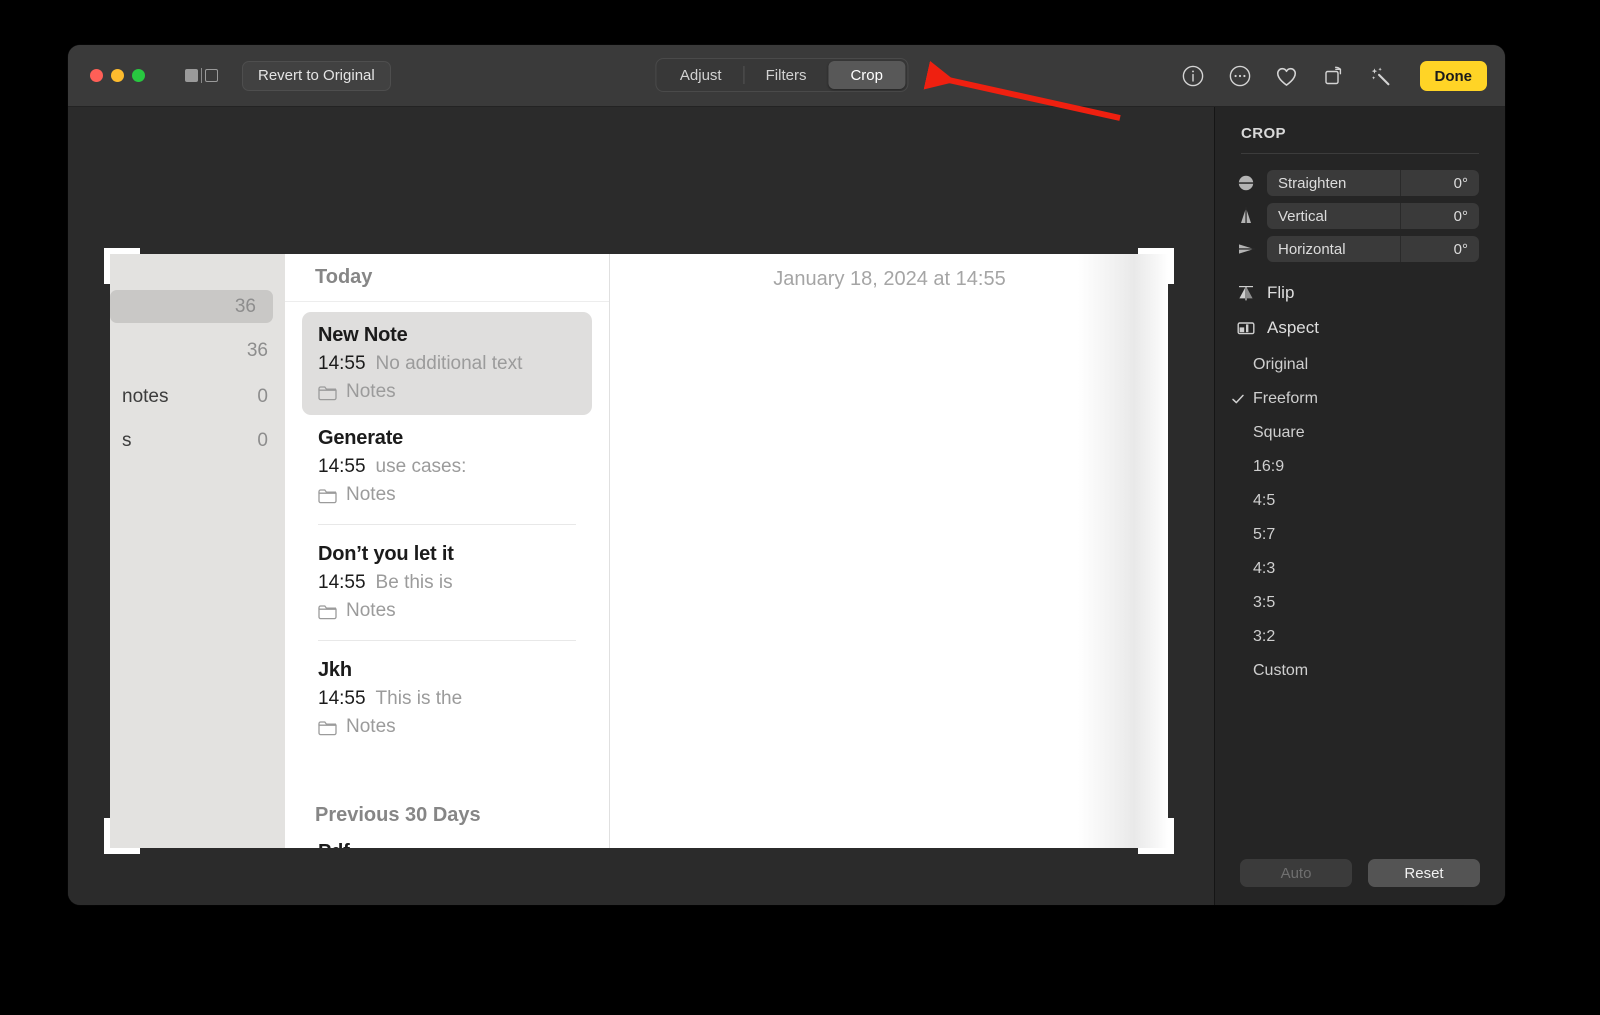 This screenshot has width=1600, height=1015. What do you see at coordinates (197, 440) in the screenshot?
I see `notes-sidebar-row: s 0` at bounding box center [197, 440].